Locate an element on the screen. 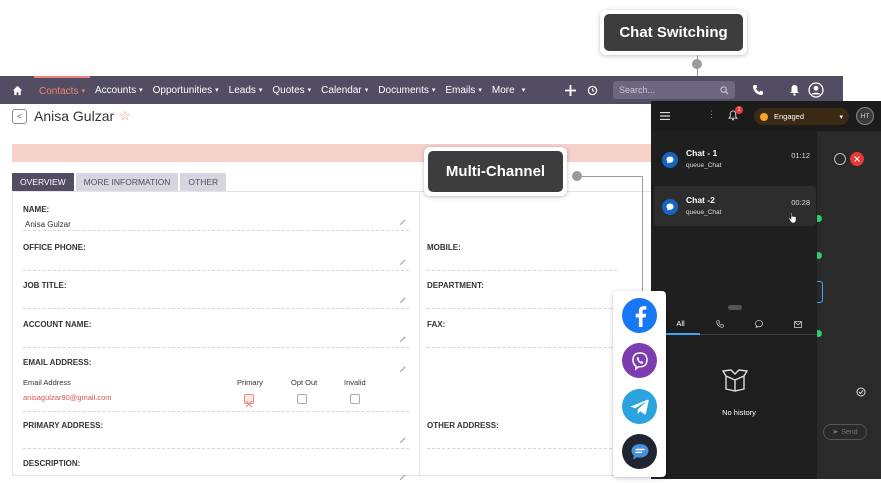 The width and height of the screenshot is (881, 483). page-title: Anisa Gulzar is located at coordinates (74, 116).